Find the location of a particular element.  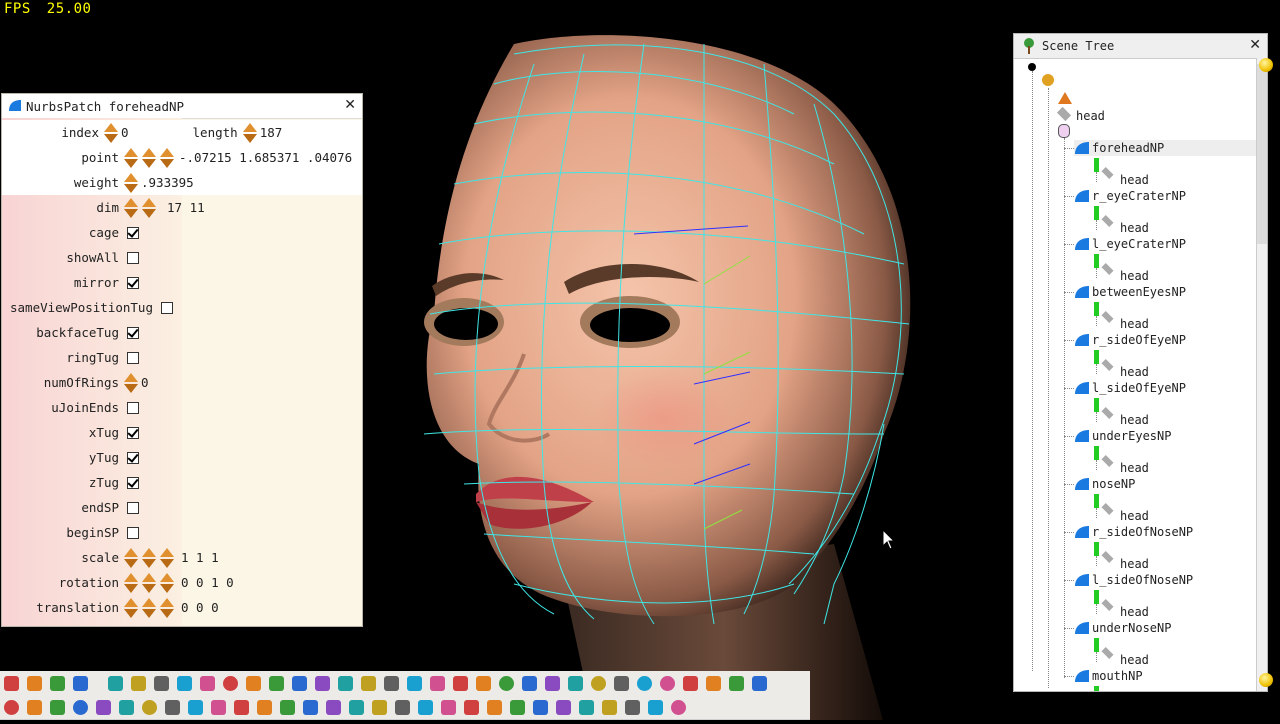

move-icon is located at coordinates (552, 683).